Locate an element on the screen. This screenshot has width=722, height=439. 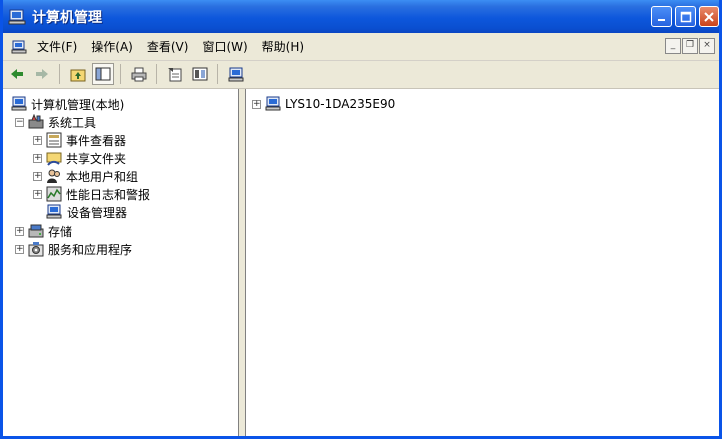
tree-label: 本地用户和组 is located at coordinates (102, 176).